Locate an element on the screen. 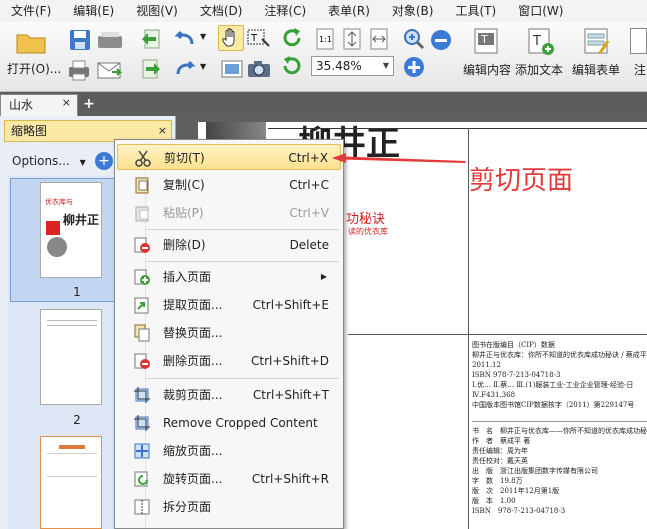  info-line: 版 次 2011年12月第1版 is located at coordinates (516, 491).